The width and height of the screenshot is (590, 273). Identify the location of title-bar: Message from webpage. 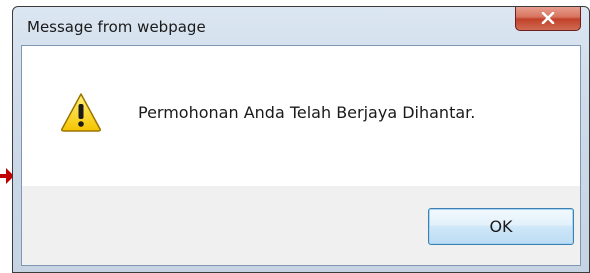
(301, 27).